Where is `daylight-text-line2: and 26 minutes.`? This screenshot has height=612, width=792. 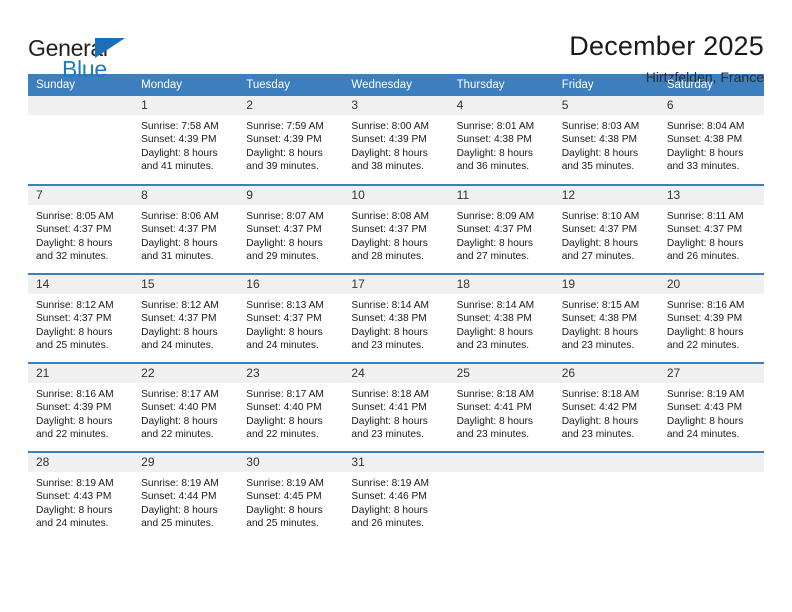 daylight-text-line2: and 26 minutes. is located at coordinates (387, 524).